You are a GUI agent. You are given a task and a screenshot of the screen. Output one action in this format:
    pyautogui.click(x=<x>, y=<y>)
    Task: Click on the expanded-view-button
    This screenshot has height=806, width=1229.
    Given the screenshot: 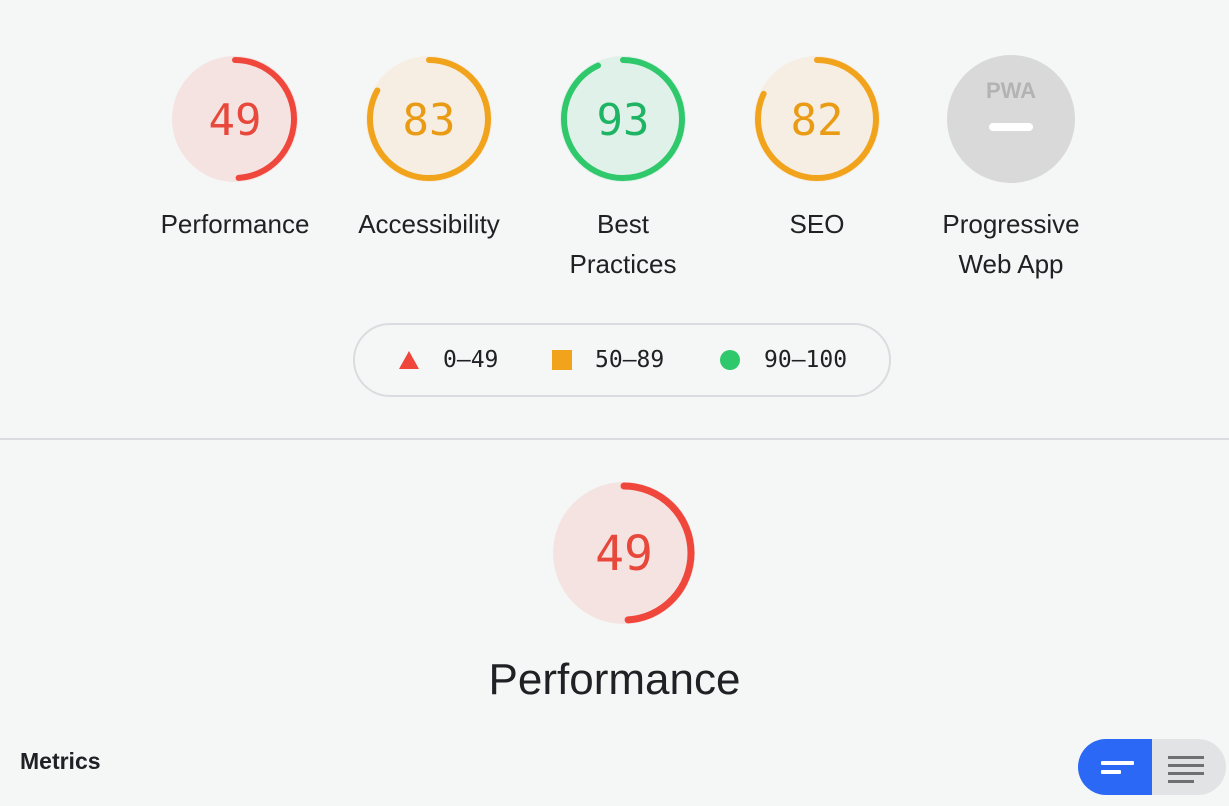 What is the action you would take?
    pyautogui.click(x=1189, y=767)
    